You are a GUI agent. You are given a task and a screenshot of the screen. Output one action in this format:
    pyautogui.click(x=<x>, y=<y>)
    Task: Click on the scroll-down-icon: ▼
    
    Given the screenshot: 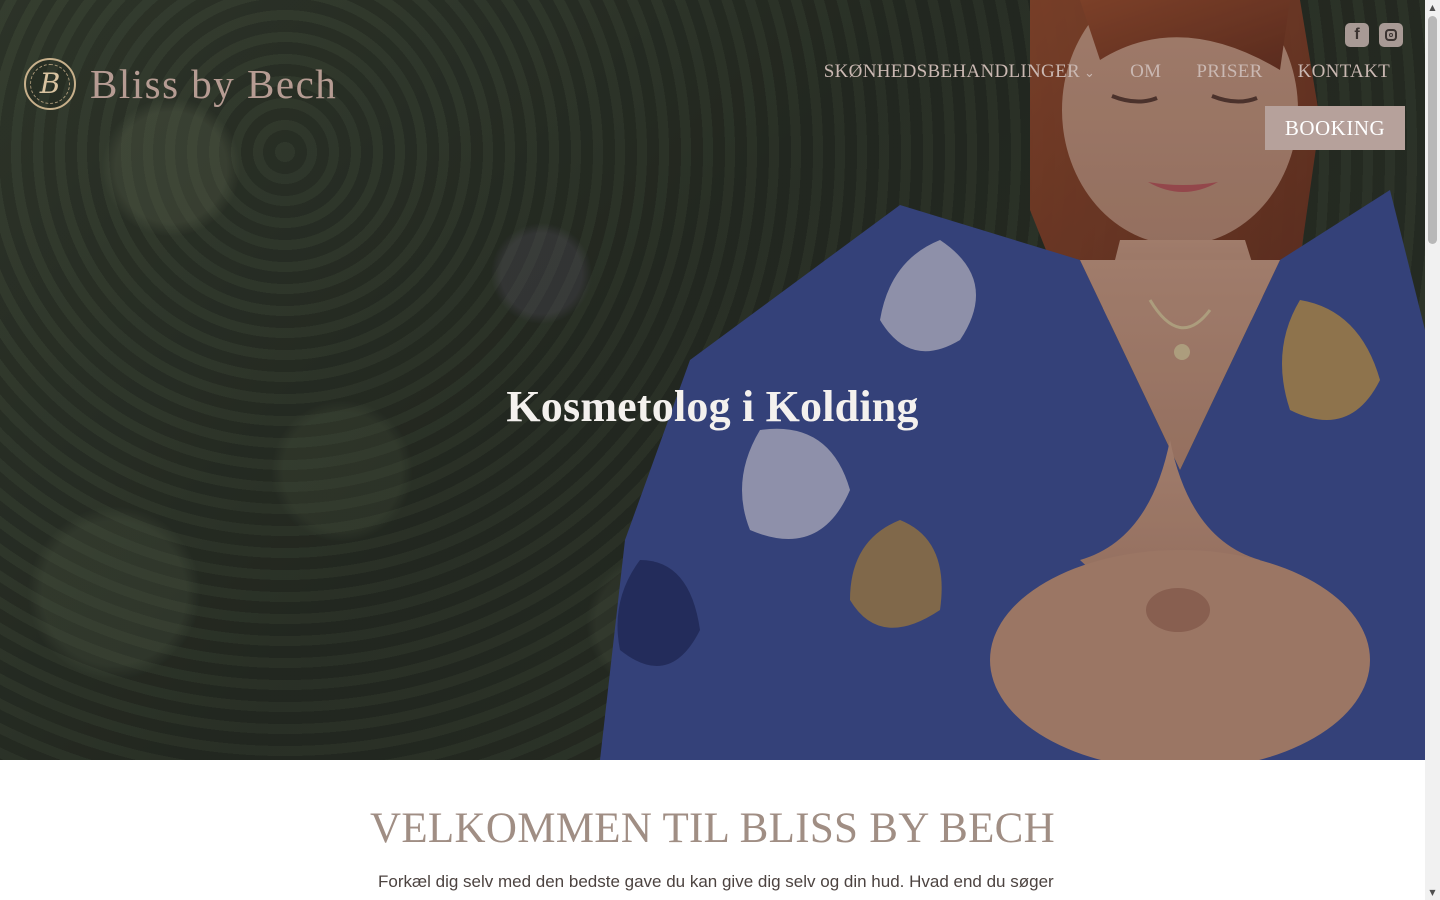 What is the action you would take?
    pyautogui.click(x=1432, y=892)
    